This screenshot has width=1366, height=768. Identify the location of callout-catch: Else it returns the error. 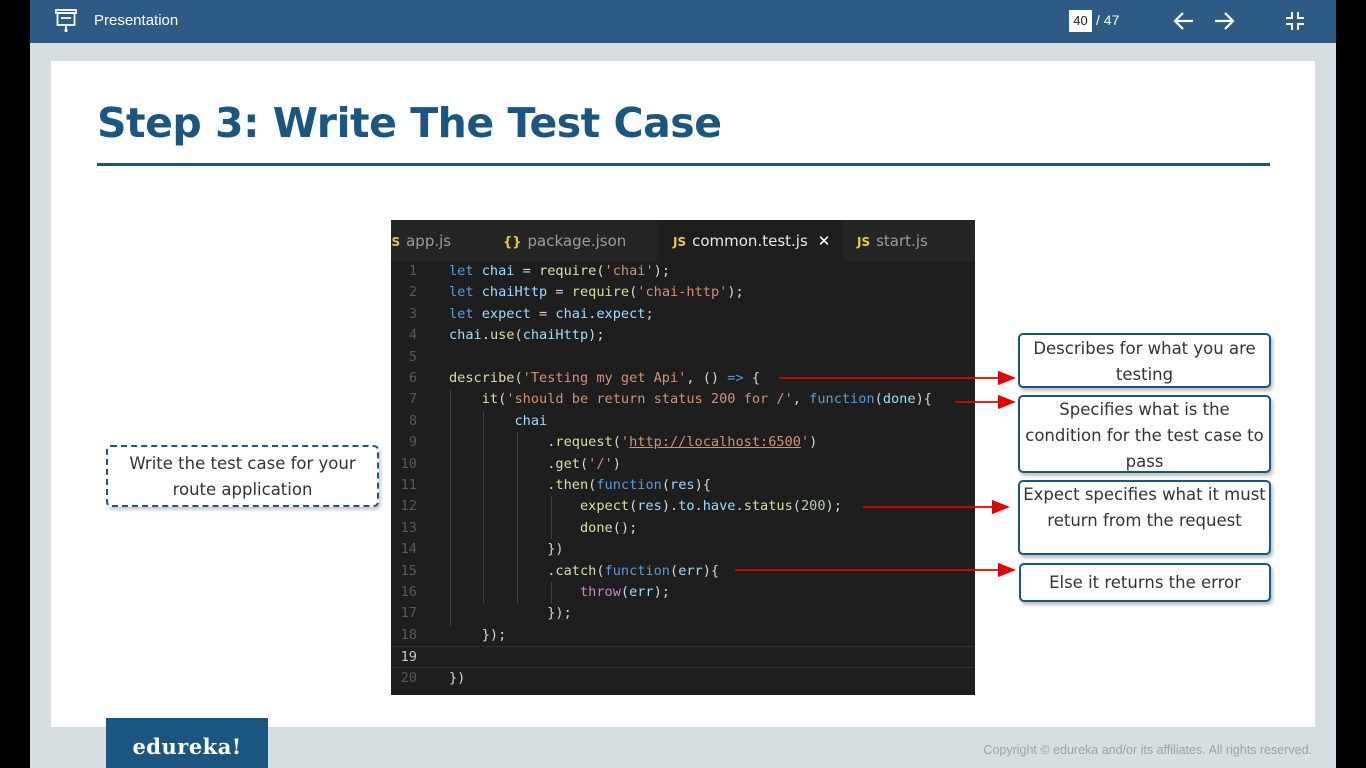
(1145, 582).